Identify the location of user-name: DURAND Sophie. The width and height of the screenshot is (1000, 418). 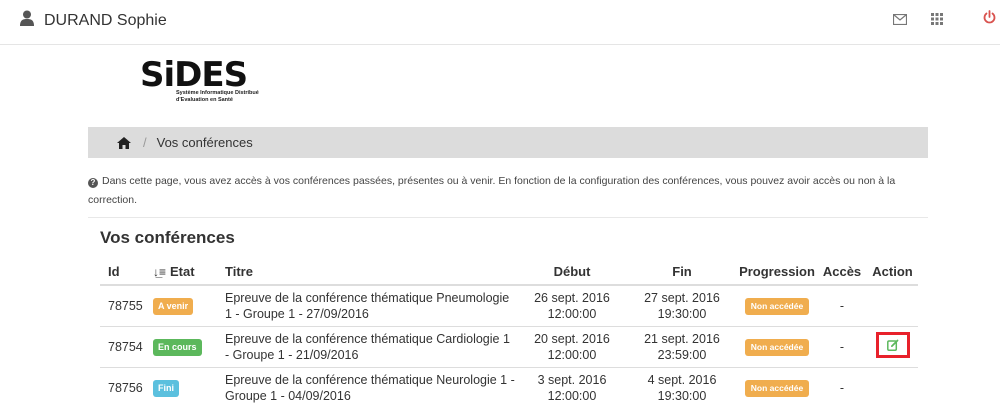
(105, 20).